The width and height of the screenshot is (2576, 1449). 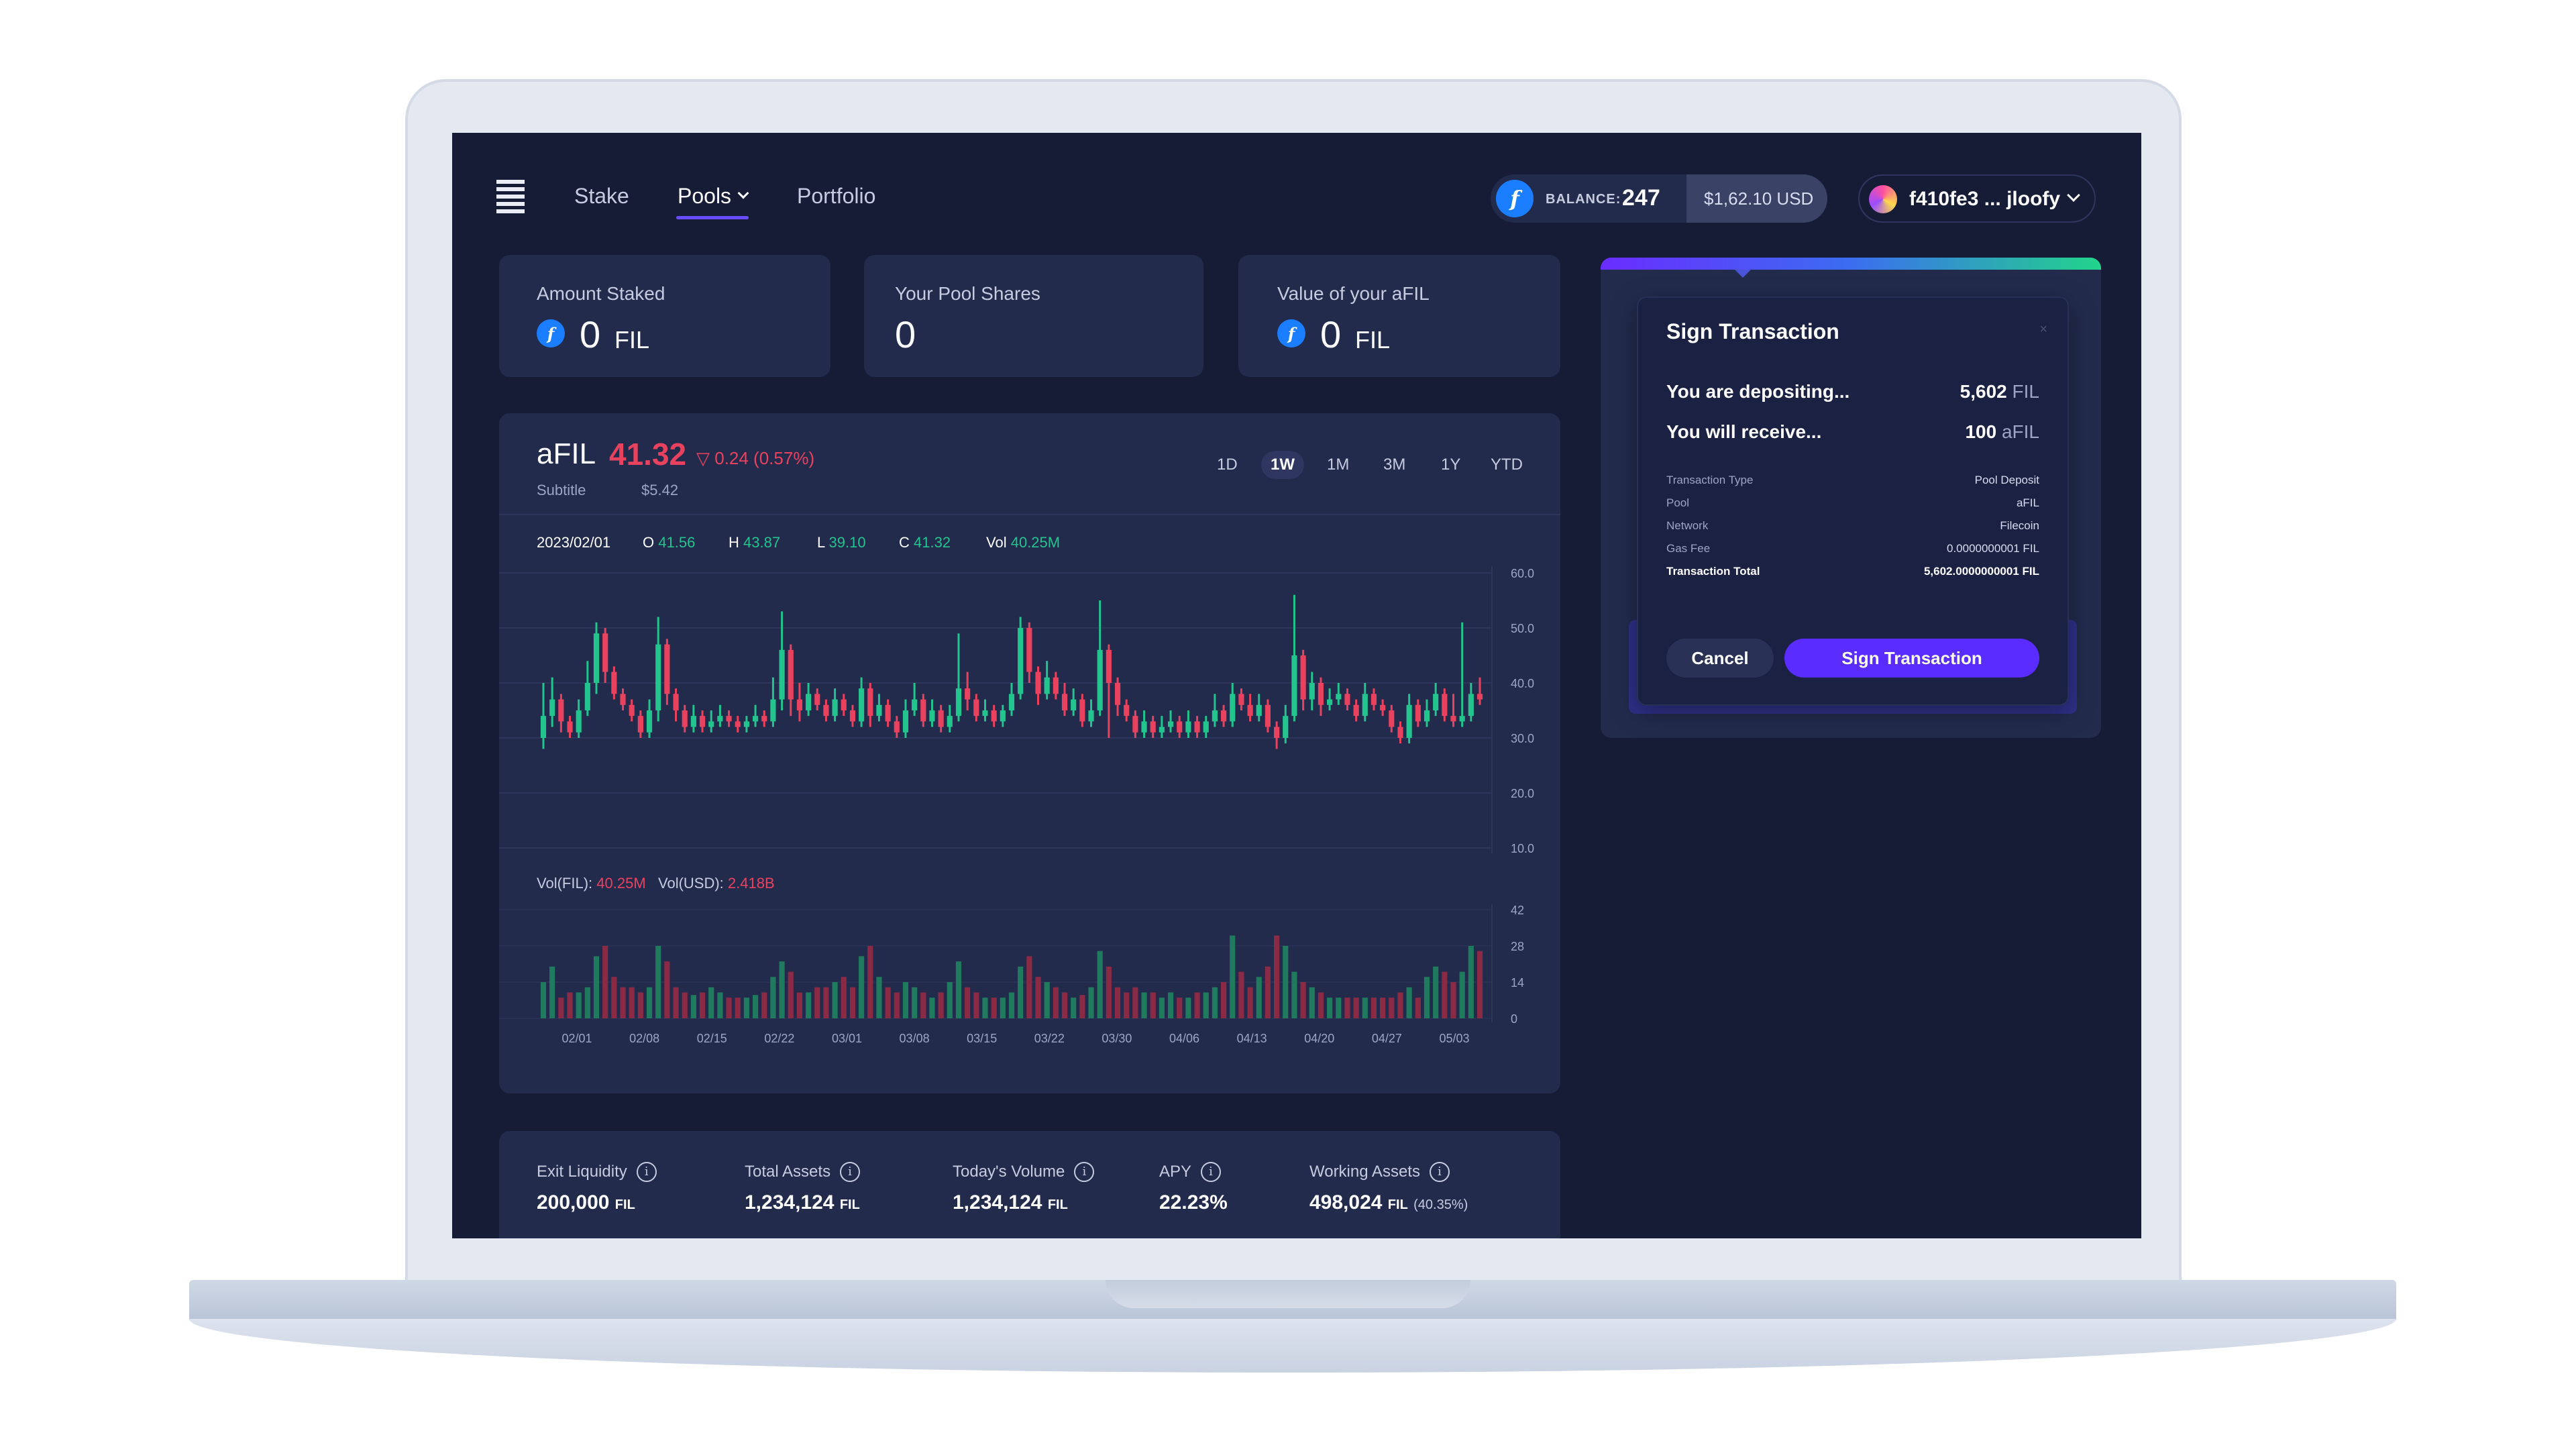 I want to click on chevron-down-icon, so click(x=2073, y=195).